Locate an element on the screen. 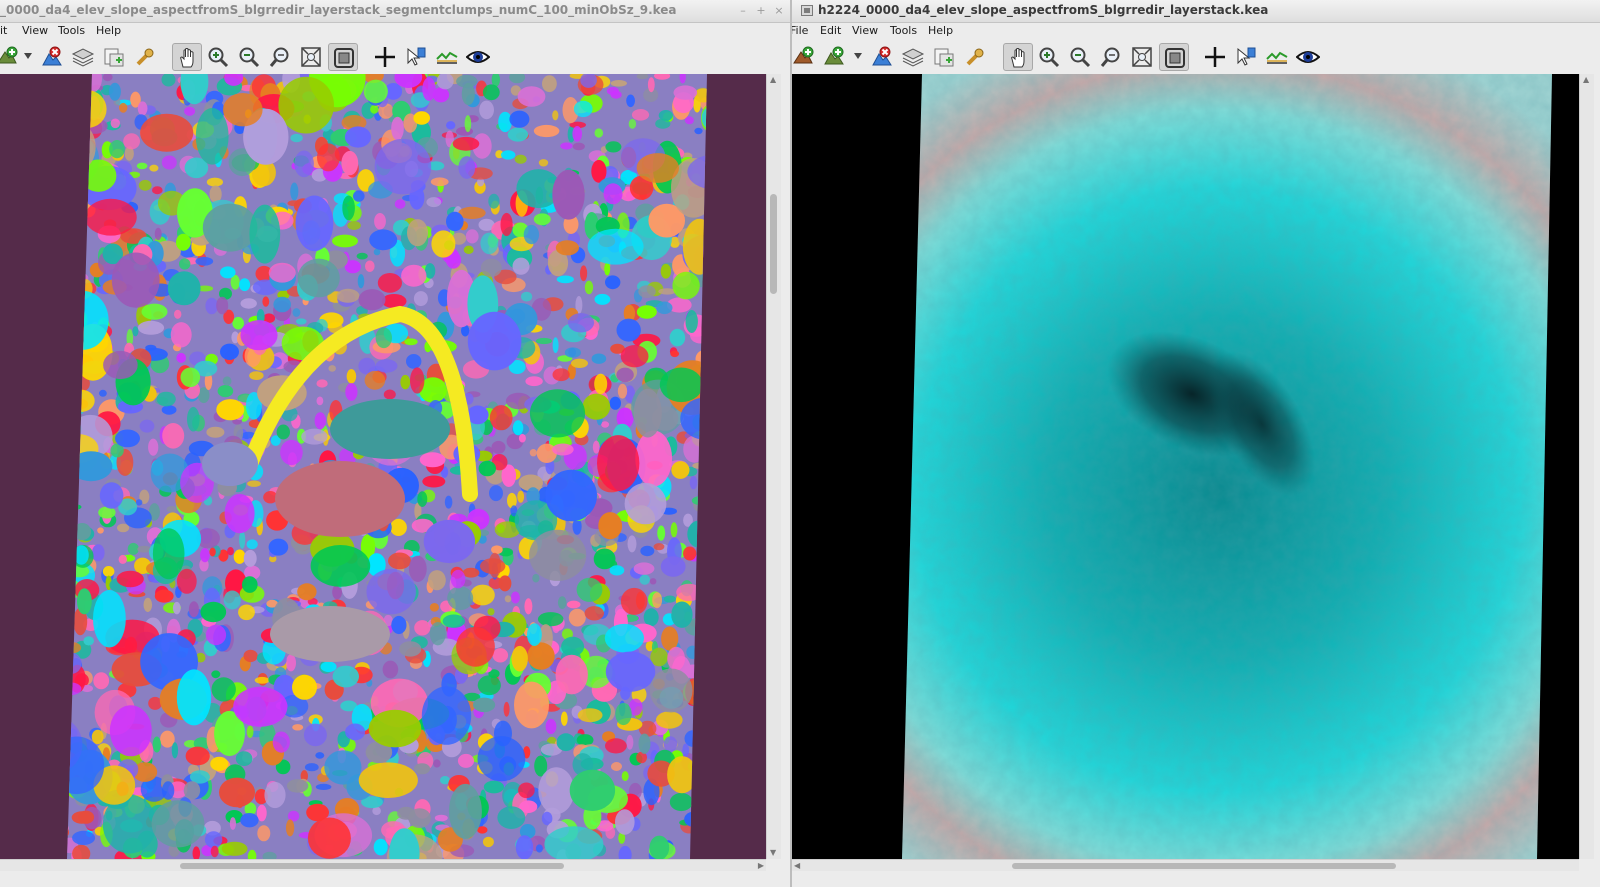 The image size is (1600, 887). right-zoom-native-button is located at coordinates (1111, 57).